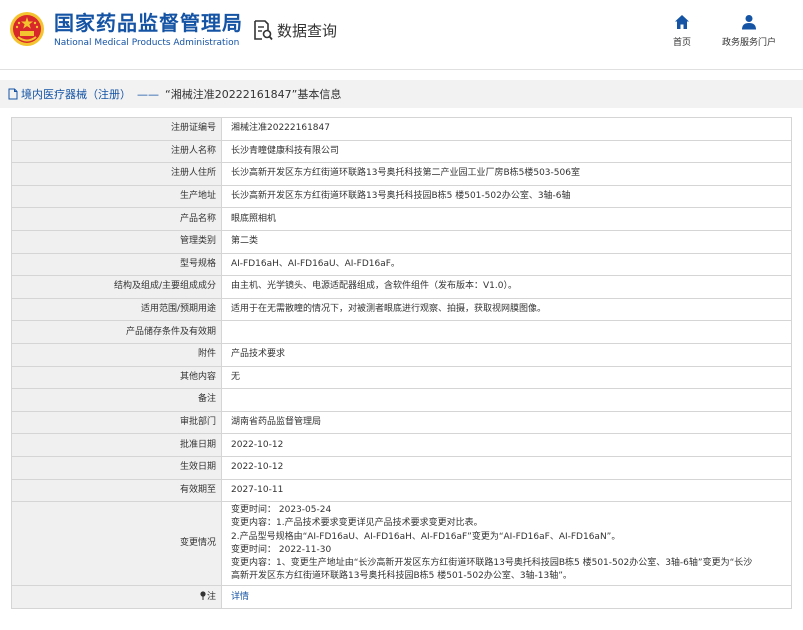  What do you see at coordinates (116, 241) in the screenshot?
I see `field-label: 管理类别` at bounding box center [116, 241].